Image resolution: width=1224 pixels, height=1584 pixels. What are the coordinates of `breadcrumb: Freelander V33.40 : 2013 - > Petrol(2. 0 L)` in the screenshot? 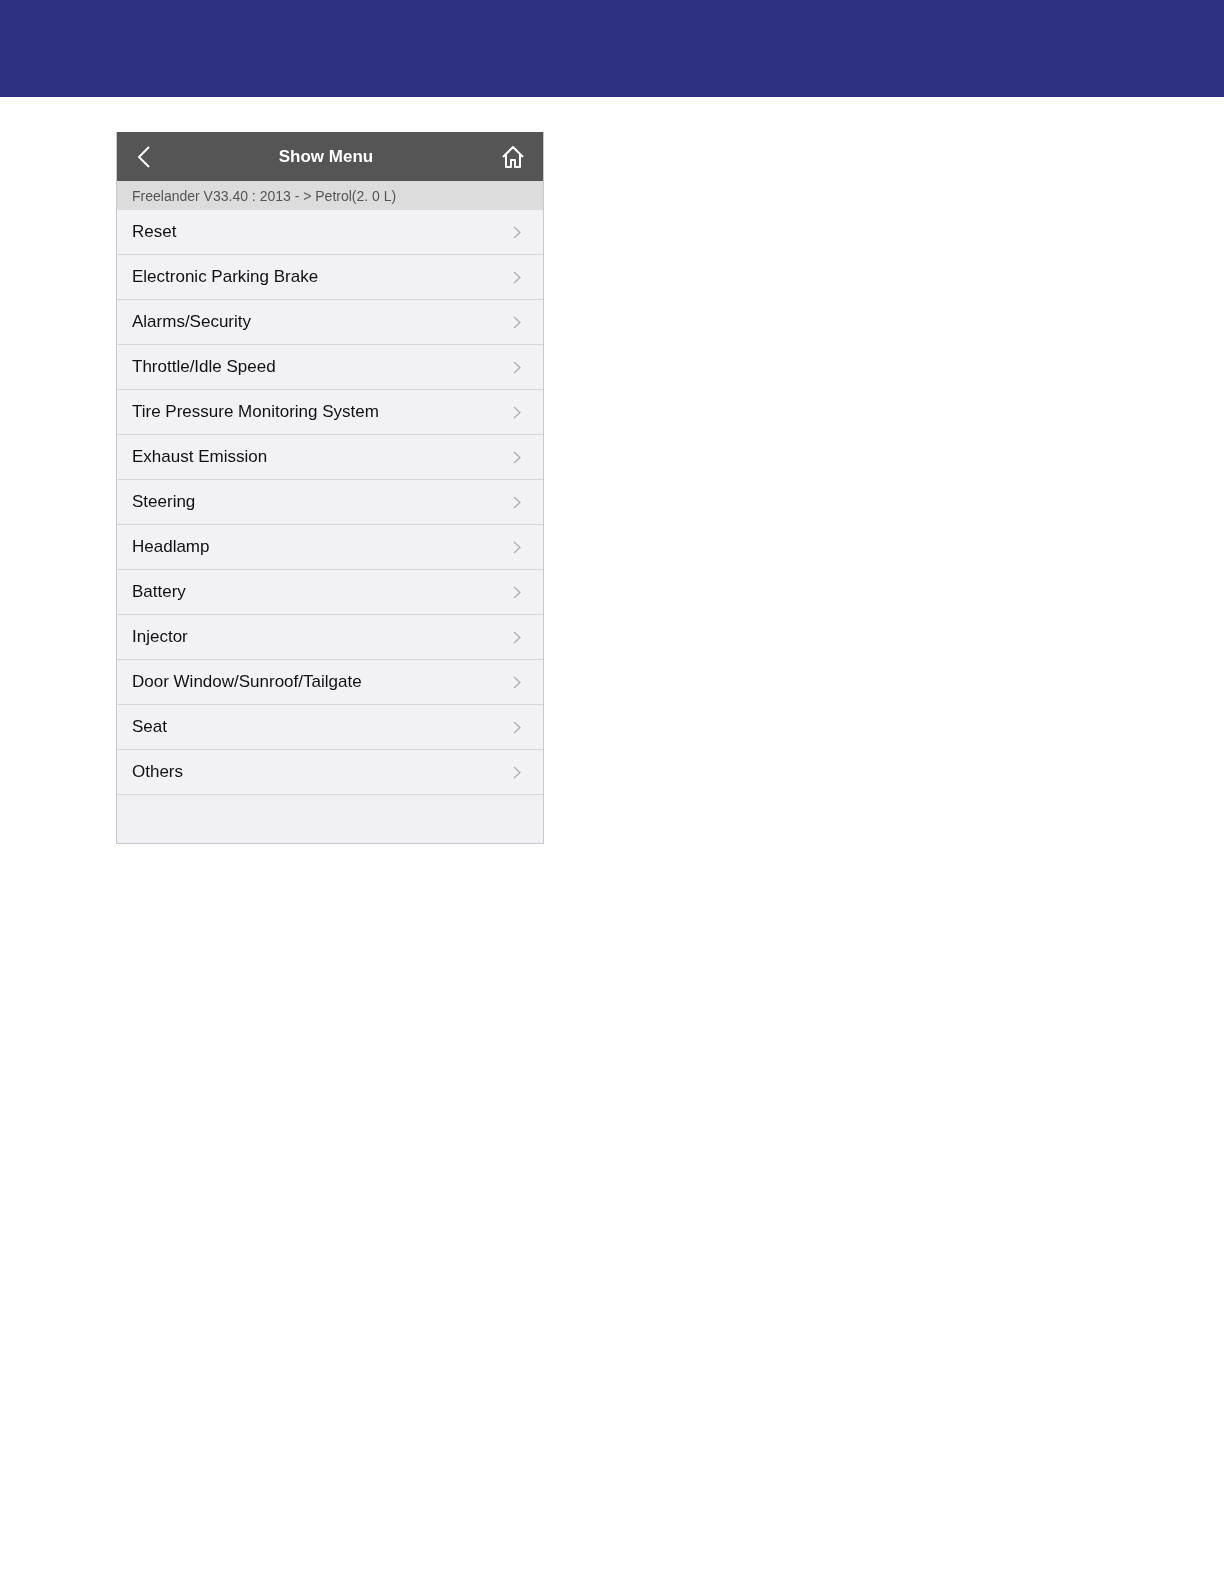 It's located at (330, 195).